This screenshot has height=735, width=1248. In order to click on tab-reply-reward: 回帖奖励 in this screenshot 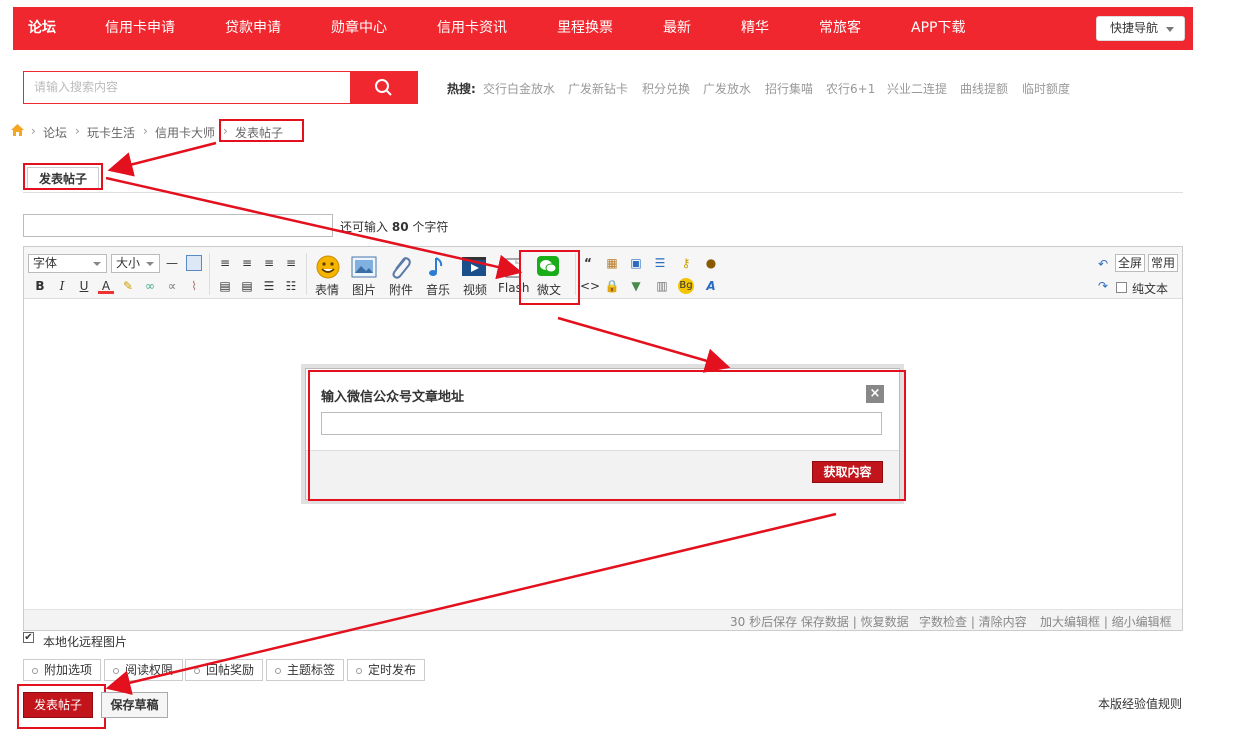, I will do `click(224, 670)`.